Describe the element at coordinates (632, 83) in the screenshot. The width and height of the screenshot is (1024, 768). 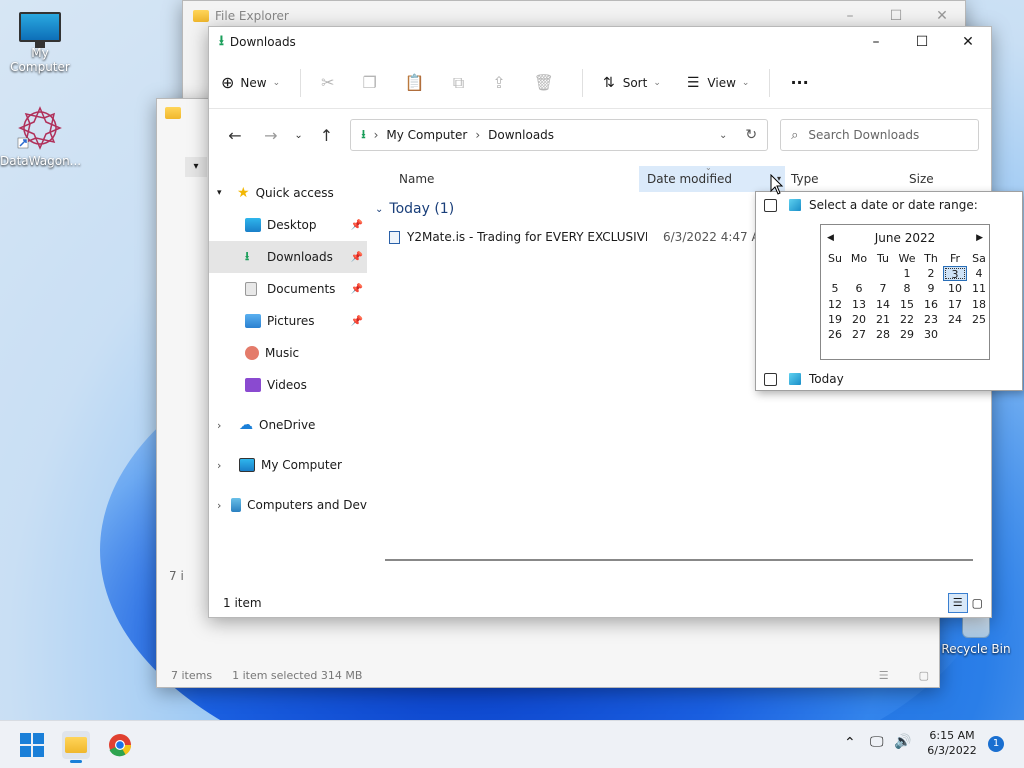
I see `sort-button: ⇅ Sort ⌄` at that location.